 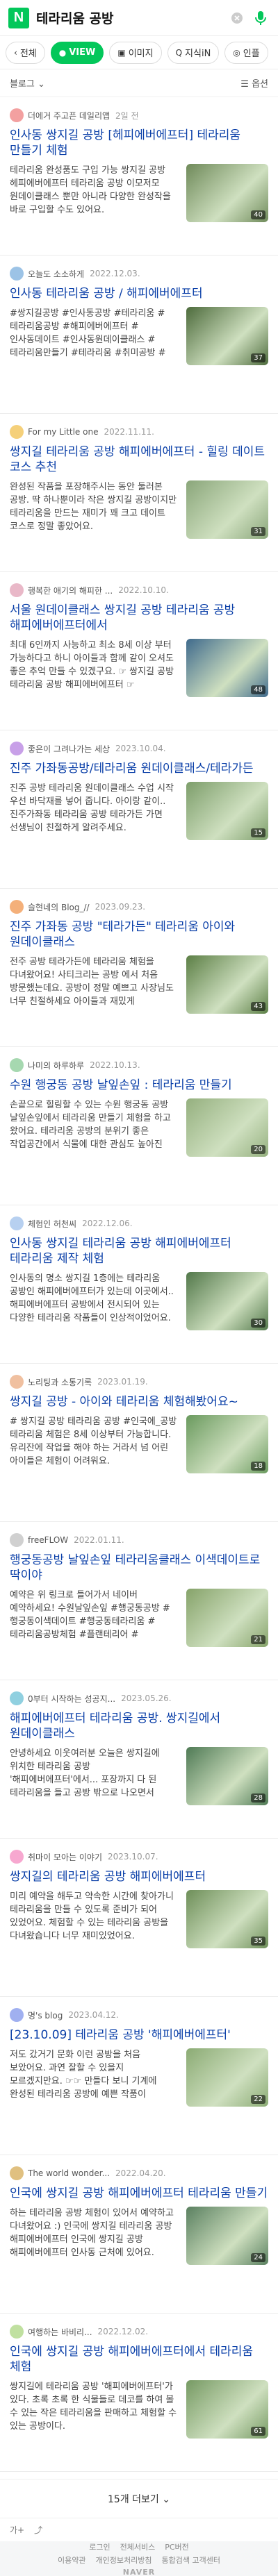 I want to click on tab-4: ◎ 인플, so click(x=246, y=52).